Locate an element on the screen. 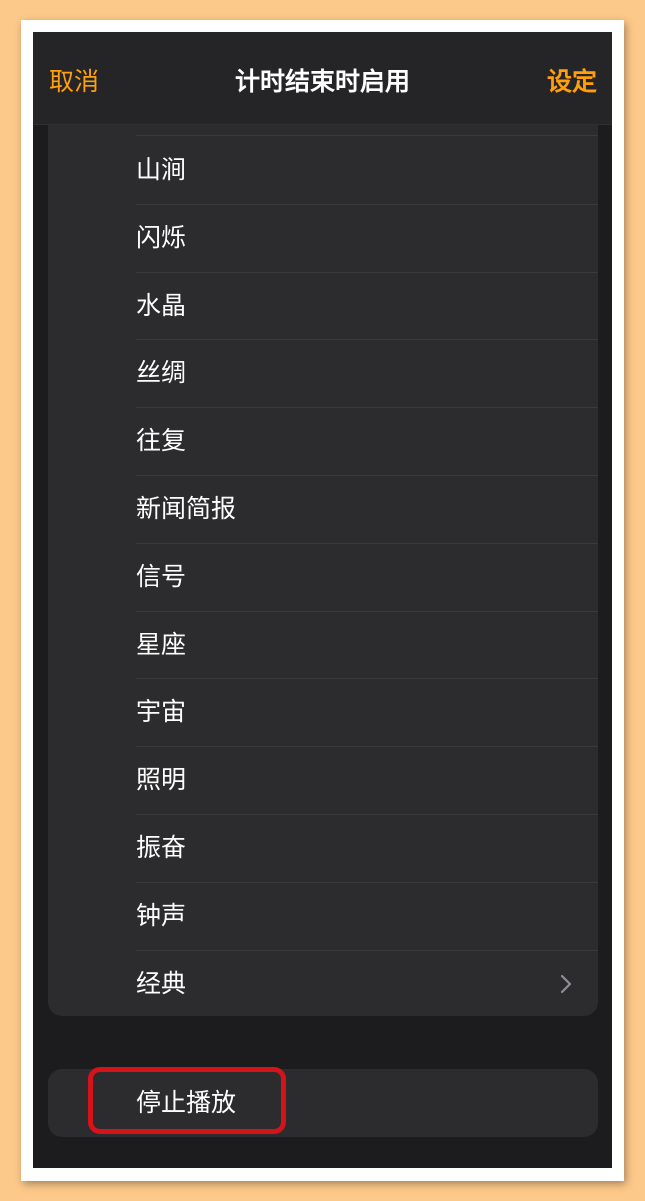  sound-option-label: 经典 is located at coordinates (161, 983).